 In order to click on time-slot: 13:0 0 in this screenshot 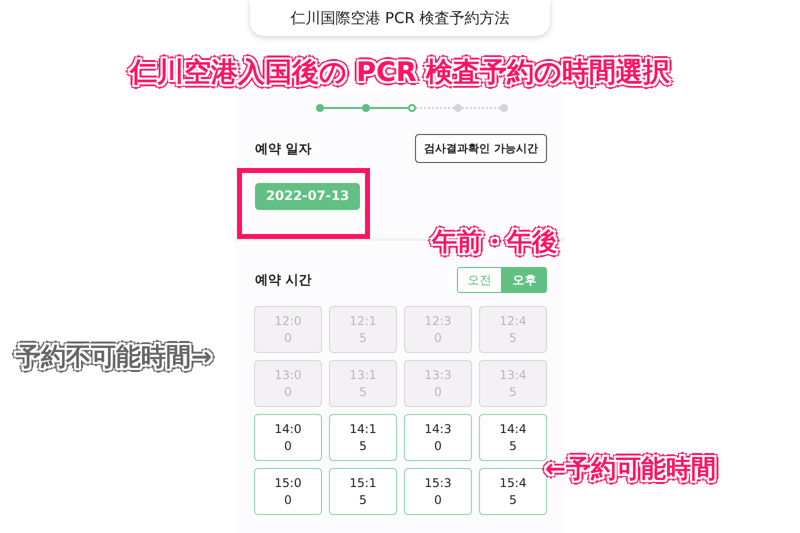, I will do `click(288, 383)`.